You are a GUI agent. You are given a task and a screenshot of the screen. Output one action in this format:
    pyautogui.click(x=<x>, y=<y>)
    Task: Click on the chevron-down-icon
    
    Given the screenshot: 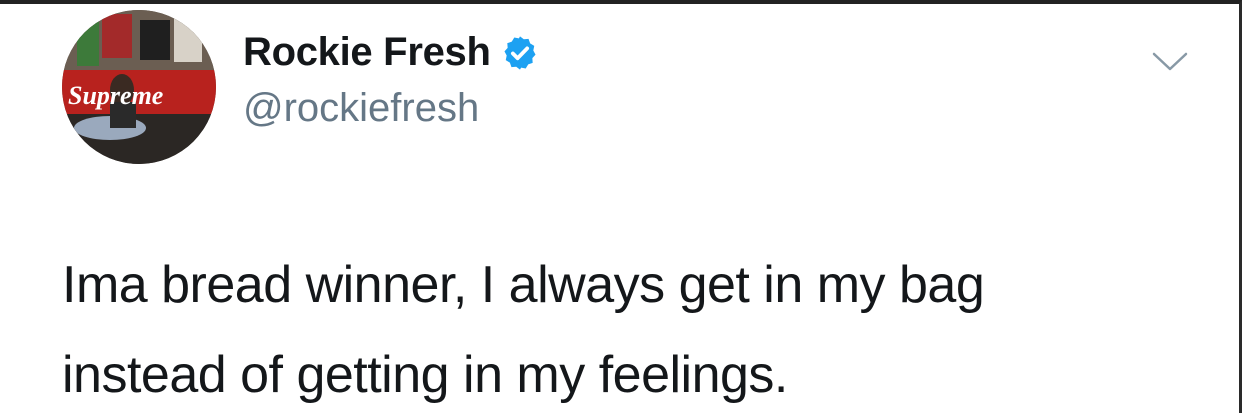 What is the action you would take?
    pyautogui.click(x=1170, y=62)
    